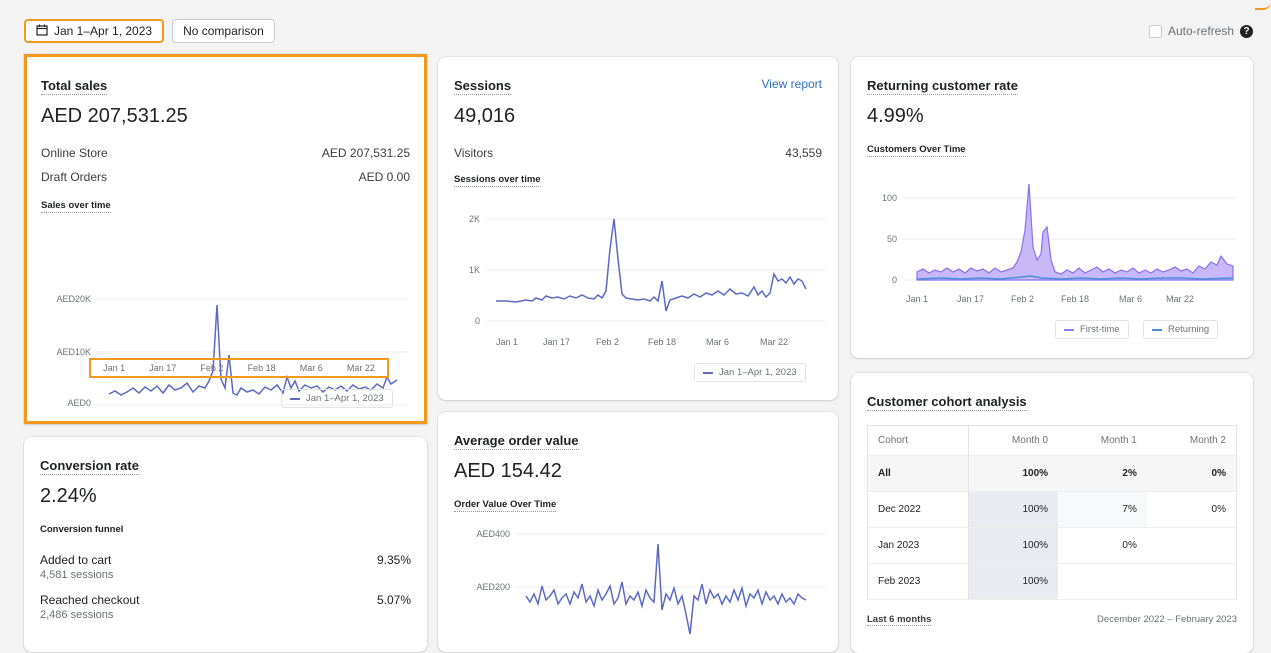  I want to click on sales-legend: Jan 1–Apr 1, 2023, so click(337, 398).